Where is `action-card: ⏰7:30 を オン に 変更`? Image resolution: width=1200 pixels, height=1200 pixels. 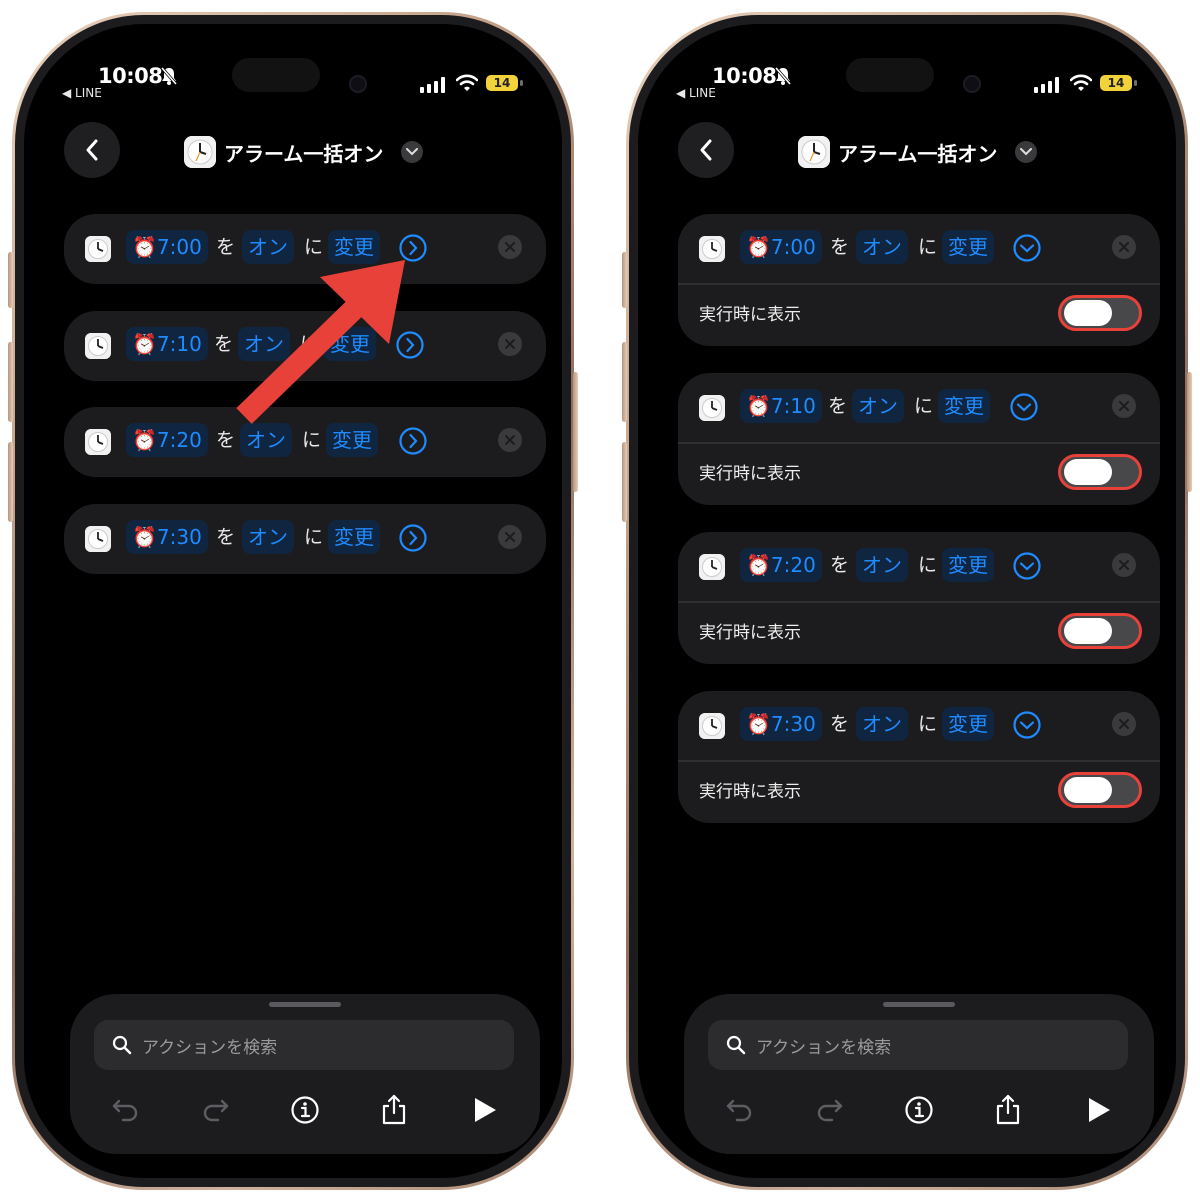 action-card: ⏰7:30 を オン に 変更 is located at coordinates (305, 539).